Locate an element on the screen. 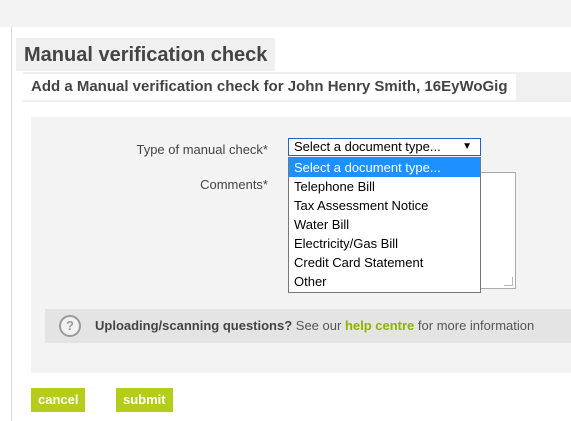 This screenshot has width=571, height=421. question-icon: ? is located at coordinates (70, 326).